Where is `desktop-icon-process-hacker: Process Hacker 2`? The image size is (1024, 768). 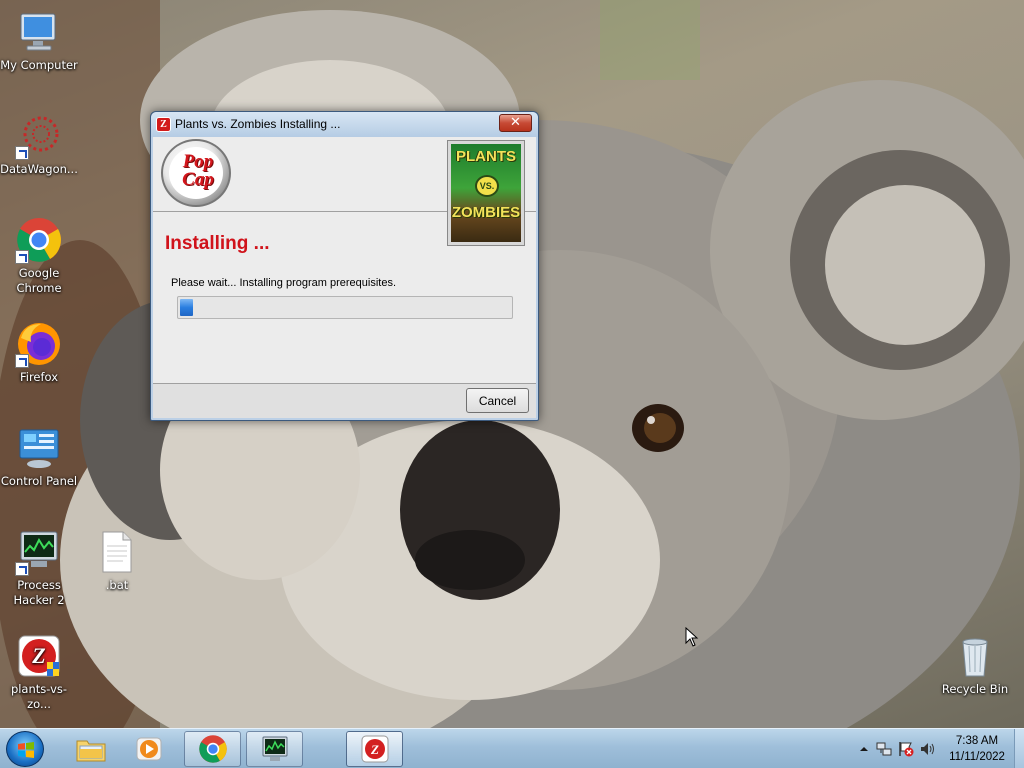 desktop-icon-process-hacker: Process Hacker 2 is located at coordinates (39, 568).